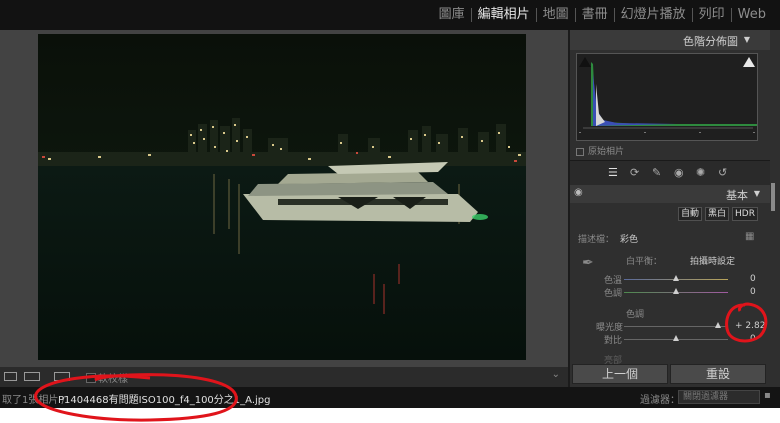 Image resolution: width=780 pixels, height=423 pixels. What do you see at coordinates (613, 281) in the screenshot?
I see `temp-label: 色溫` at bounding box center [613, 281].